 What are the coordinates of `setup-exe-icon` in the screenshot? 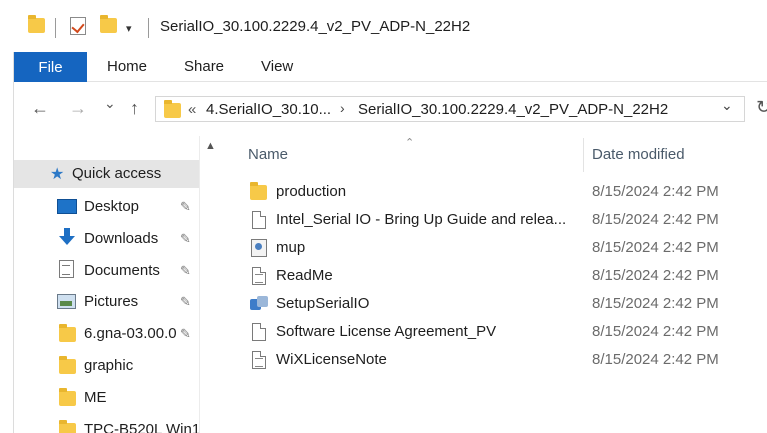 It's located at (259, 305).